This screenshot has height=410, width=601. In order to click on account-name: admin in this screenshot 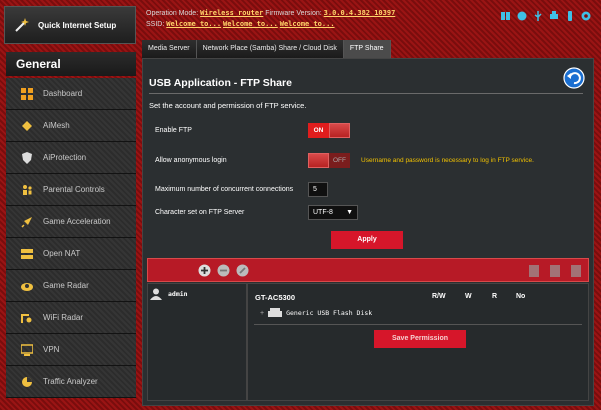, I will do `click(178, 294)`.